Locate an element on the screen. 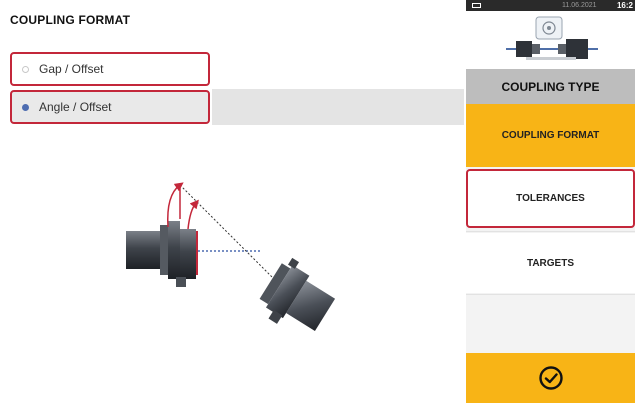 The width and height of the screenshot is (635, 403). option-gap-offset: Gap / Offset is located at coordinates (110, 69).